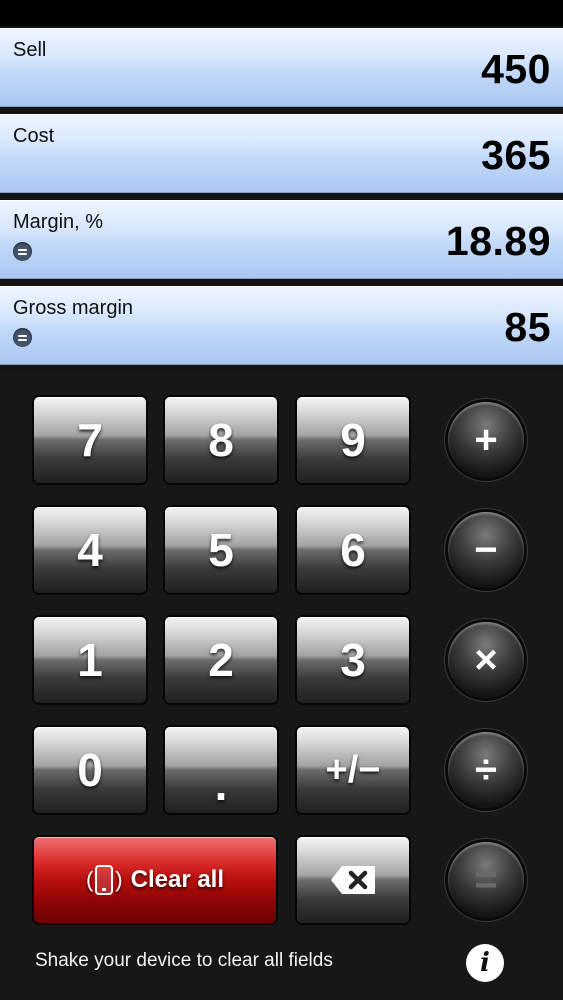 The image size is (563, 1000). What do you see at coordinates (486, 770) in the screenshot?
I see `divide-button: ÷` at bounding box center [486, 770].